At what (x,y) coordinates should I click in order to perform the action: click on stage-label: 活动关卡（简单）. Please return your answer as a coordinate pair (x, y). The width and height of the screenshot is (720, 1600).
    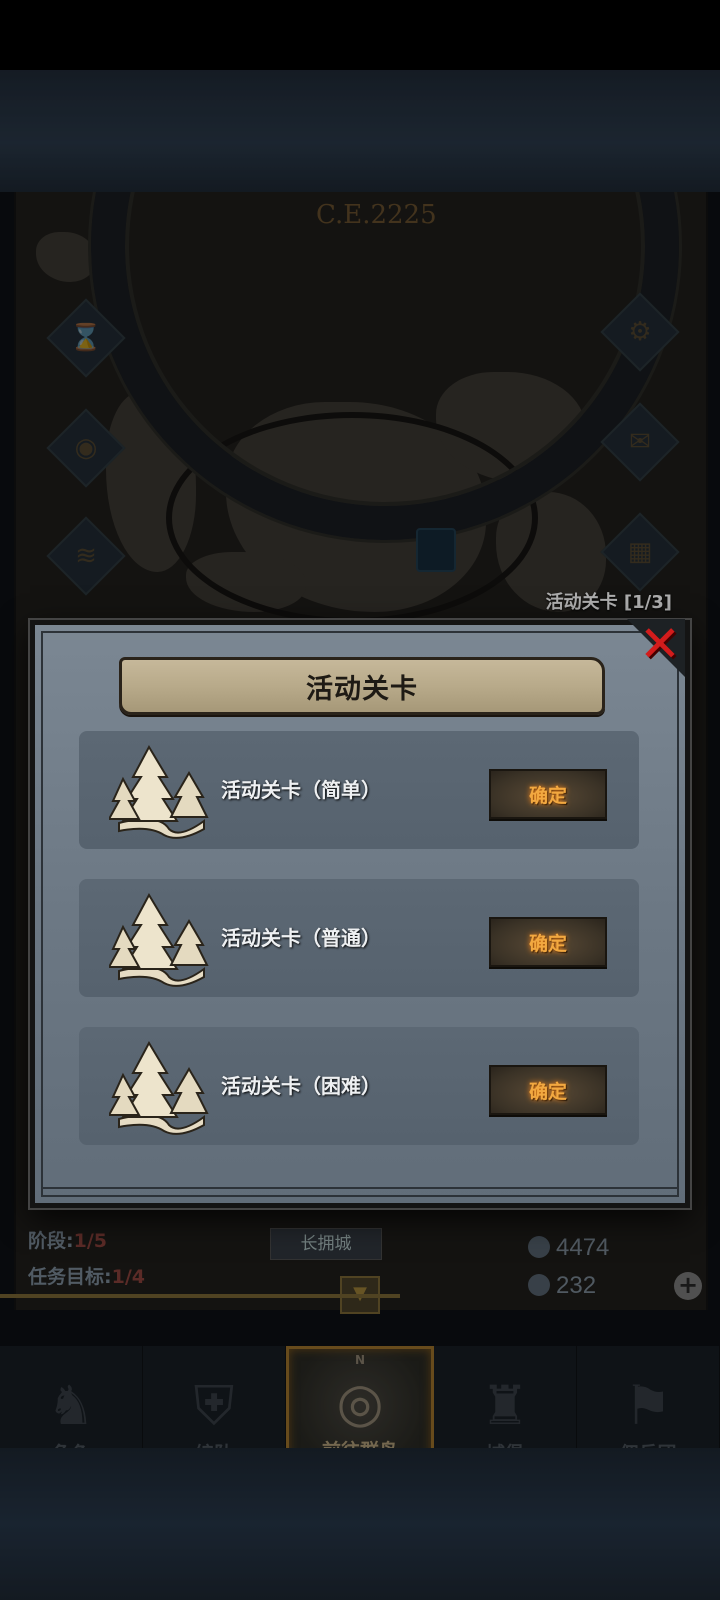
    Looking at the image, I should click on (301, 790).